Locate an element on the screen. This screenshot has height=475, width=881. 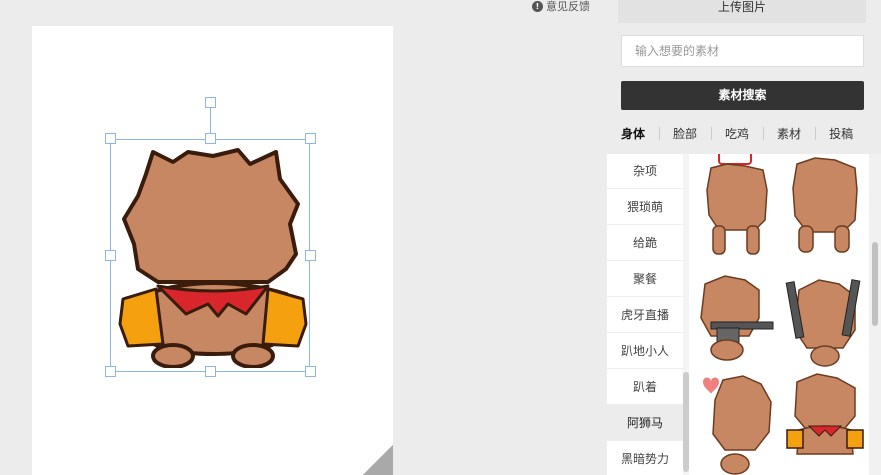
resize-handle-w is located at coordinates (110, 255).